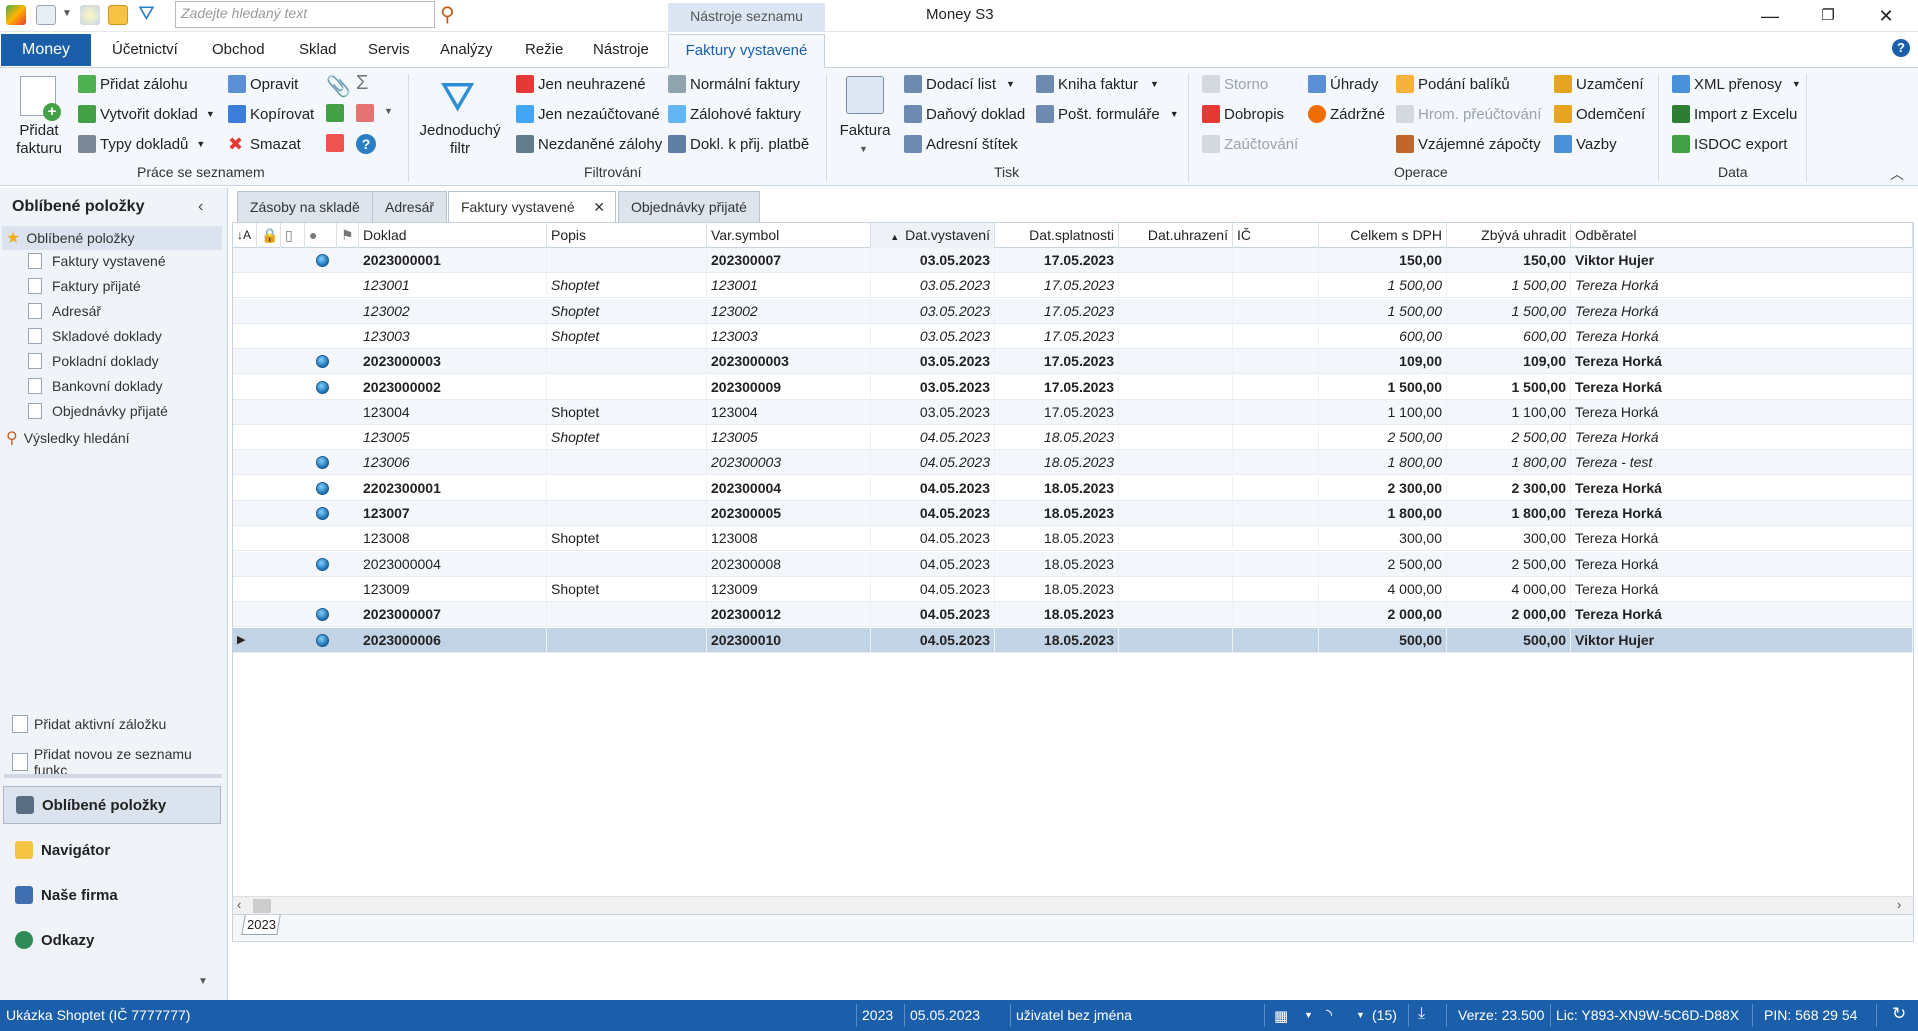 The width and height of the screenshot is (1918, 1031). What do you see at coordinates (453, 387) in the screenshot?
I see `table-cell-doklad: 2023000002` at bounding box center [453, 387].